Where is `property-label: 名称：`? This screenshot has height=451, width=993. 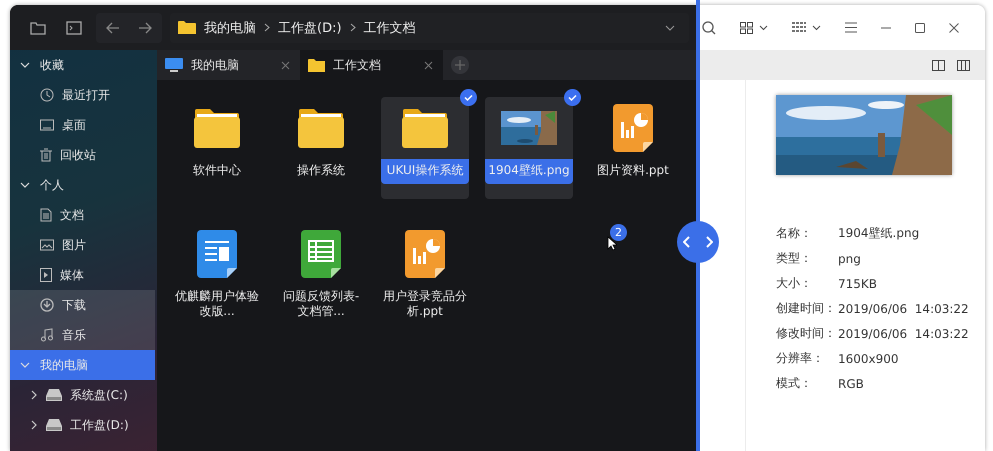 property-label: 名称： is located at coordinates (794, 233).